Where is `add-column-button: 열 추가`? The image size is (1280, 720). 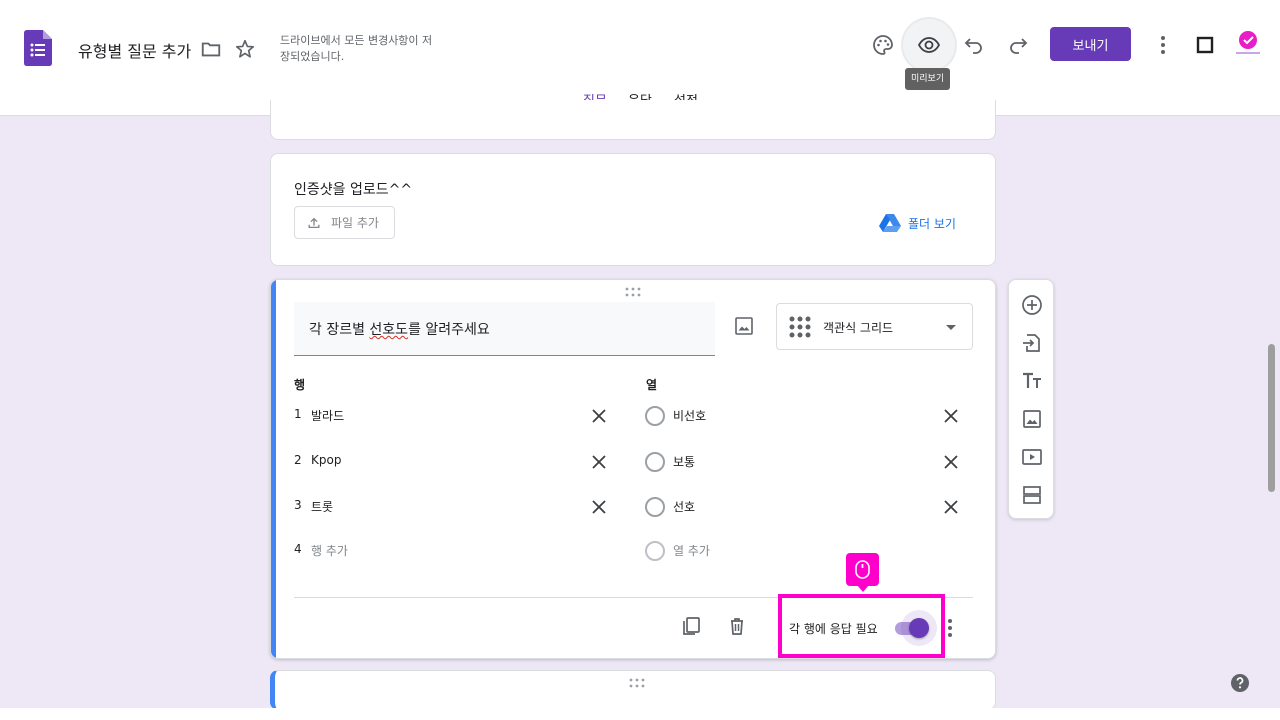
add-column-button: 열 추가 is located at coordinates (691, 550).